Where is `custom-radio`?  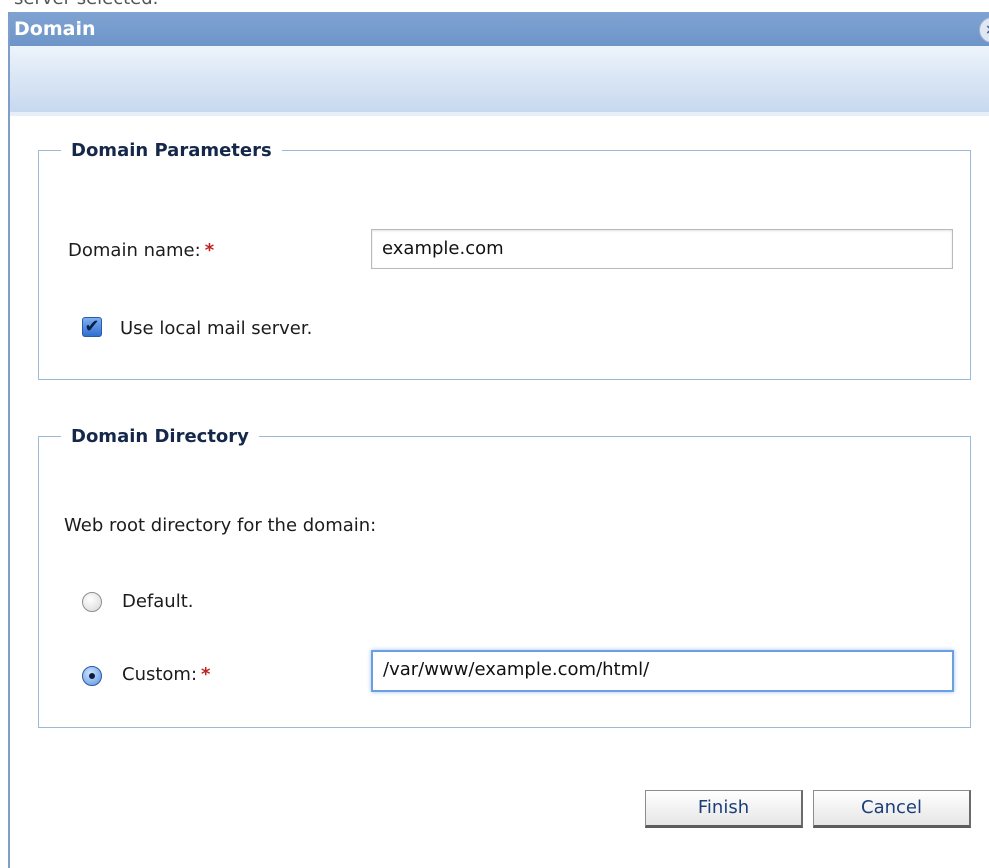
custom-radio is located at coordinates (92, 676).